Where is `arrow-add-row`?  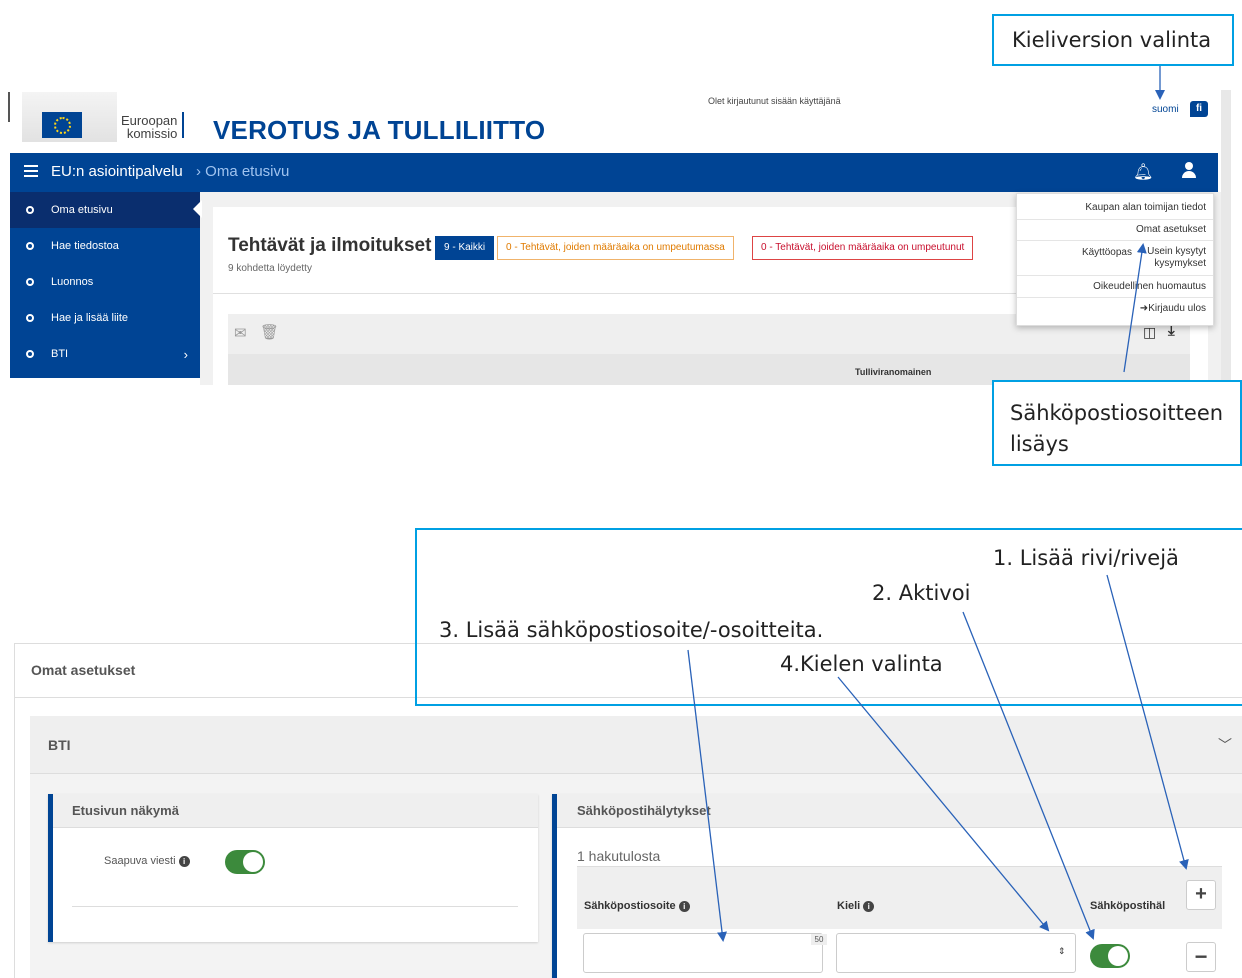
arrow-add-row is located at coordinates (1147, 722).